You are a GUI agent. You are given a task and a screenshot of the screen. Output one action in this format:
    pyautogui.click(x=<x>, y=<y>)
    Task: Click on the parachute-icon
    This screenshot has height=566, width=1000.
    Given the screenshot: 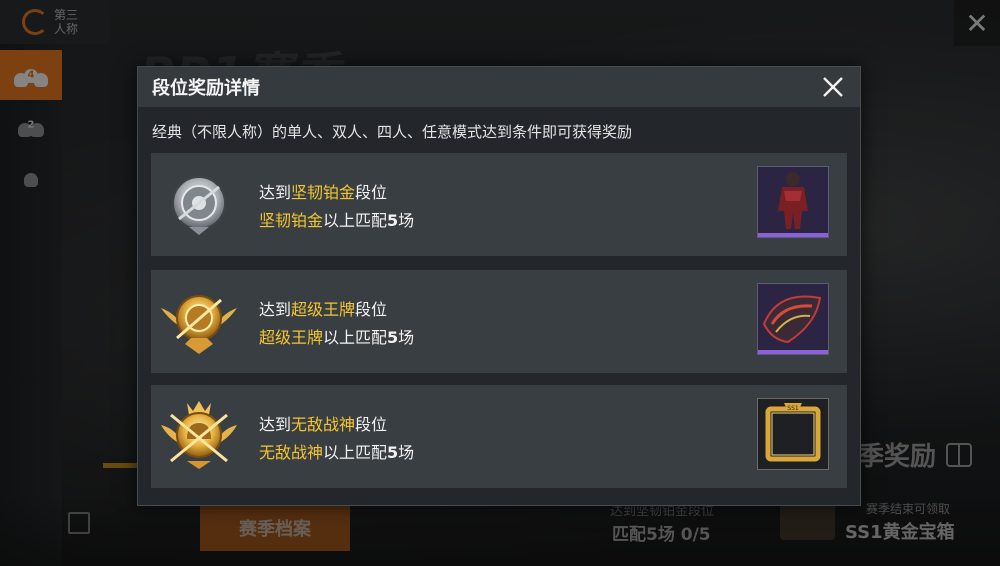 What is the action you would take?
    pyautogui.click(x=793, y=317)
    